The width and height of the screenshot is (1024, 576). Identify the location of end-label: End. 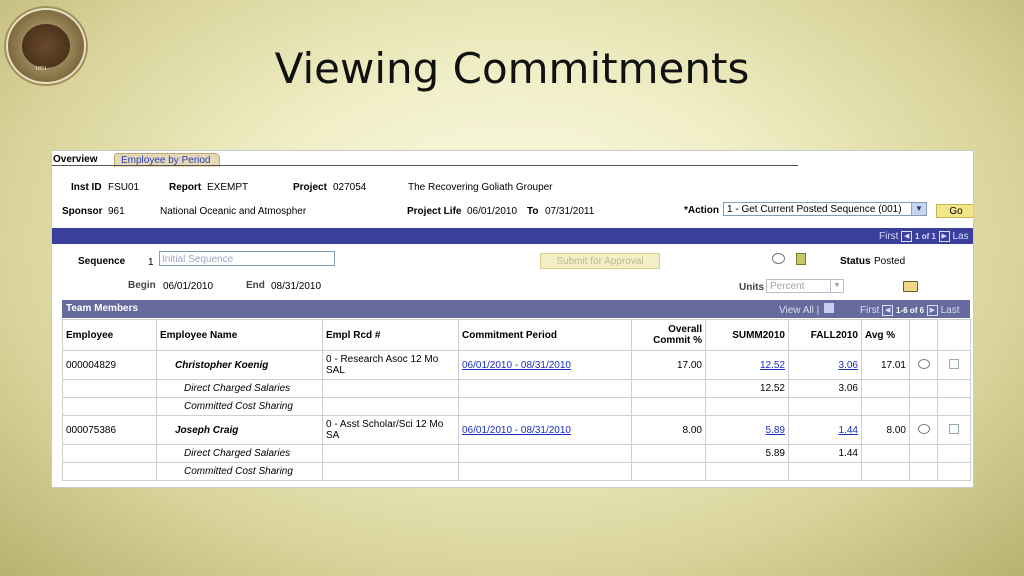
(255, 285).